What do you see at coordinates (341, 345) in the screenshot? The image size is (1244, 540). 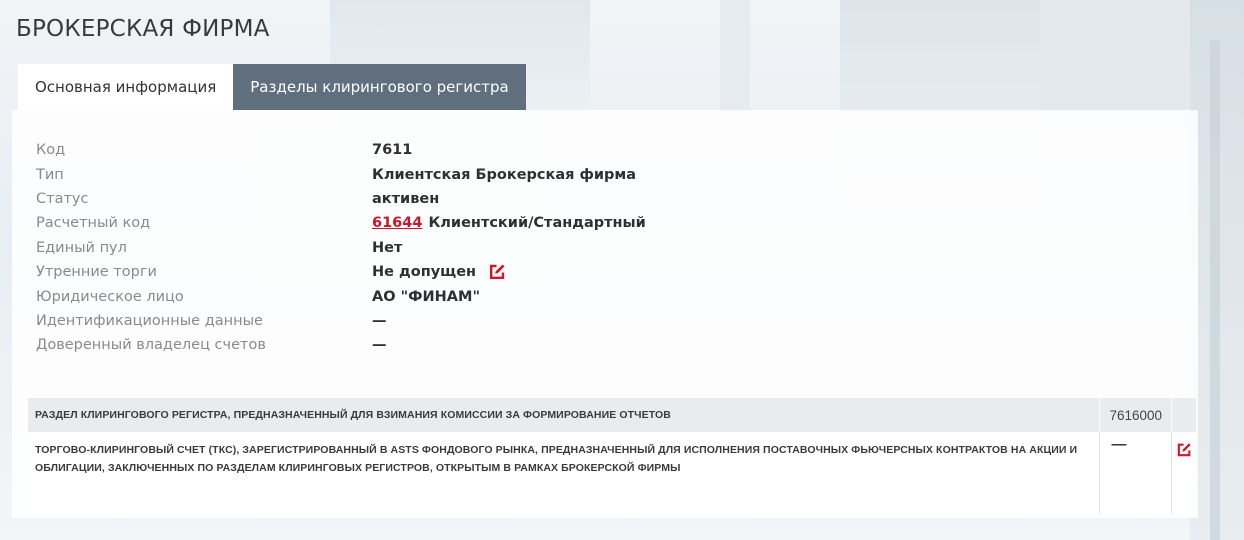 I see `info-row-trustee: Доверенный владелец счетов —` at bounding box center [341, 345].